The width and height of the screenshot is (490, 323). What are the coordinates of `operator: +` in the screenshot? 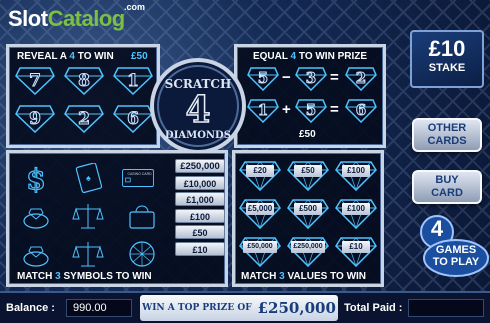 It's located at (286, 109).